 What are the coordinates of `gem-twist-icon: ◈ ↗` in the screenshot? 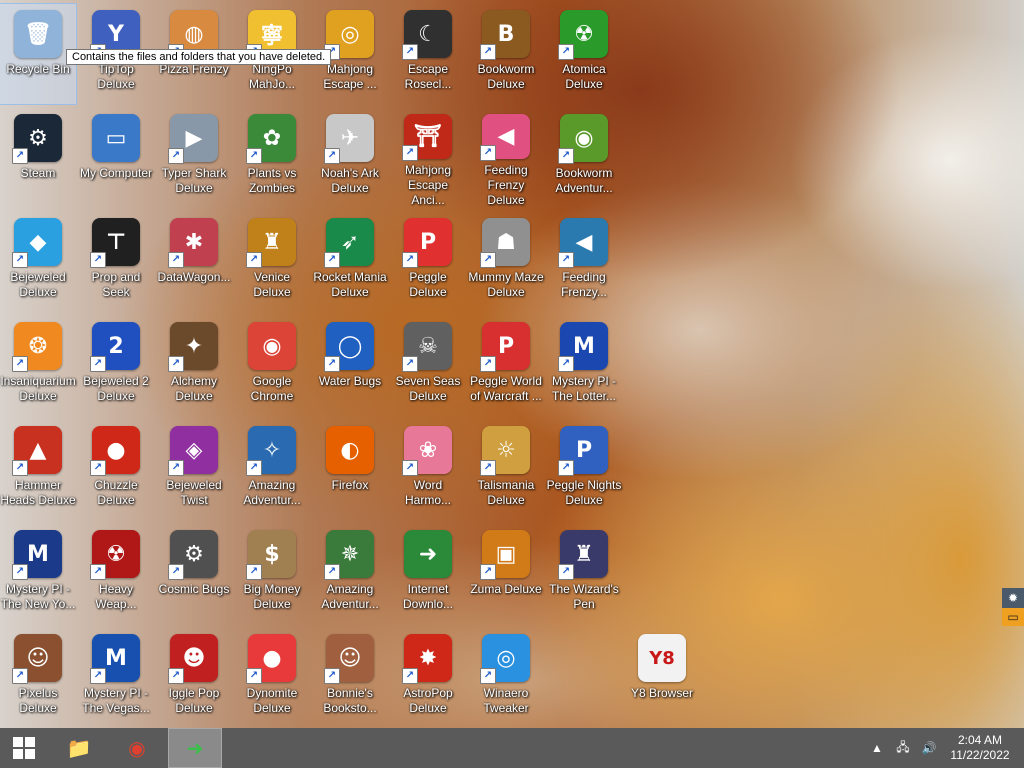 It's located at (193, 451).